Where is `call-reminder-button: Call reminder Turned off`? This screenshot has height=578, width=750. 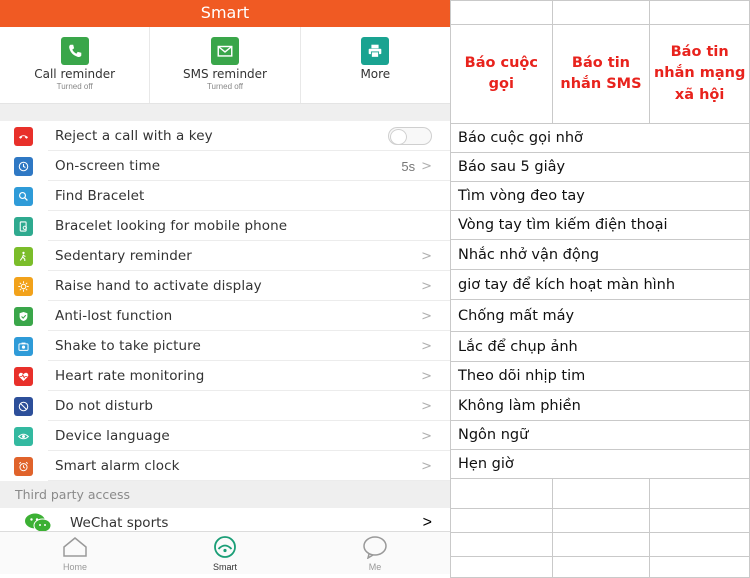 call-reminder-button: Call reminder Turned off is located at coordinates (75, 65).